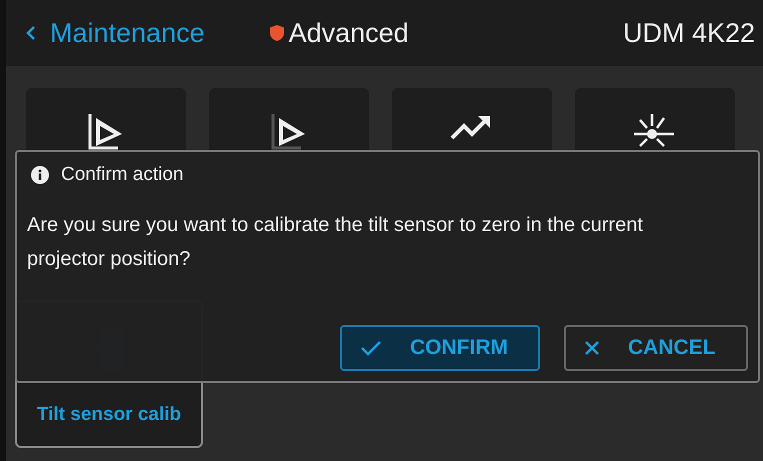 The width and height of the screenshot is (763, 461). Describe the element at coordinates (656, 348) in the screenshot. I see `cancel-button: CANCEL` at that location.